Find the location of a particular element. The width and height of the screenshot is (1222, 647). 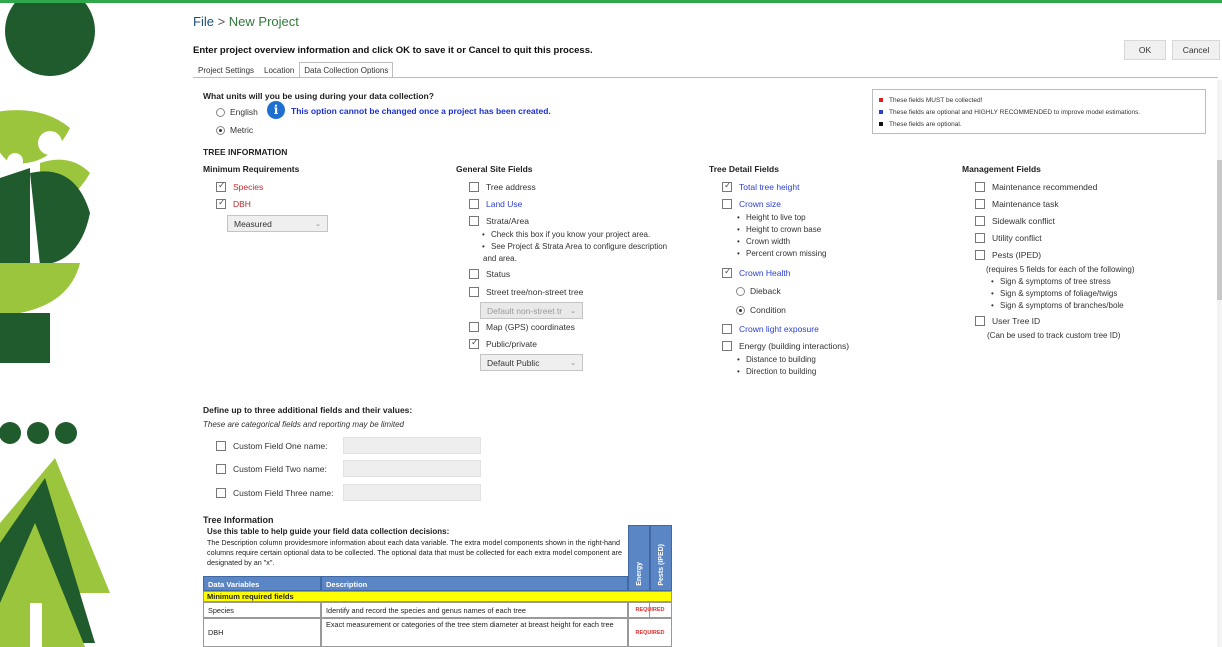

legend-text: These fields are optional. is located at coordinates (925, 124).